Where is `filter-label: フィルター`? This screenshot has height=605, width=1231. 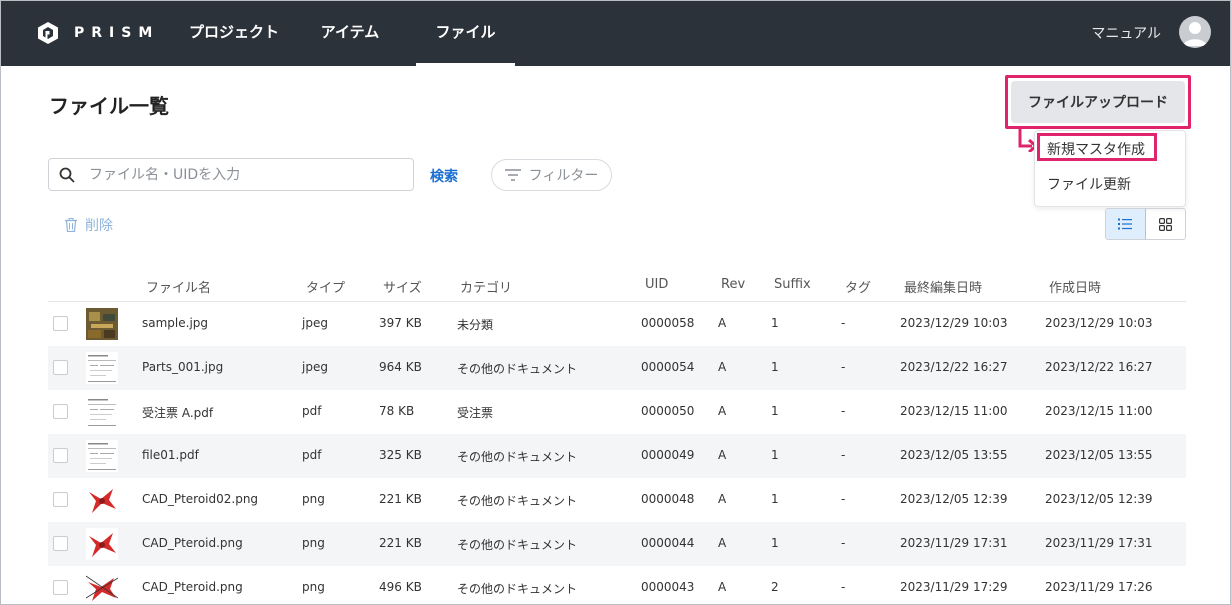 filter-label: フィルター is located at coordinates (563, 176).